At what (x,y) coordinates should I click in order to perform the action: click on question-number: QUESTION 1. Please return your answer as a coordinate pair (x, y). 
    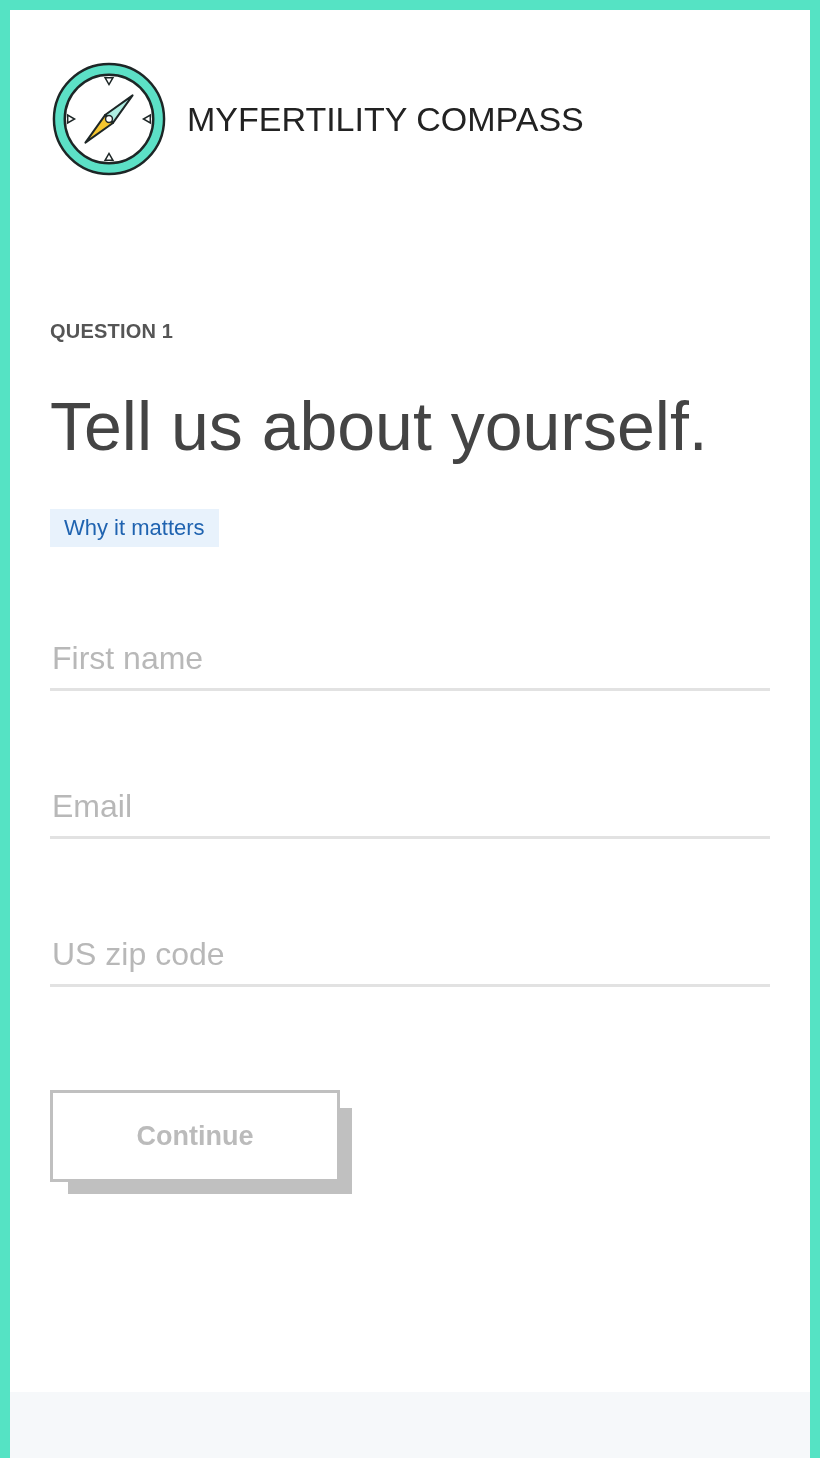
    Looking at the image, I should click on (112, 331).